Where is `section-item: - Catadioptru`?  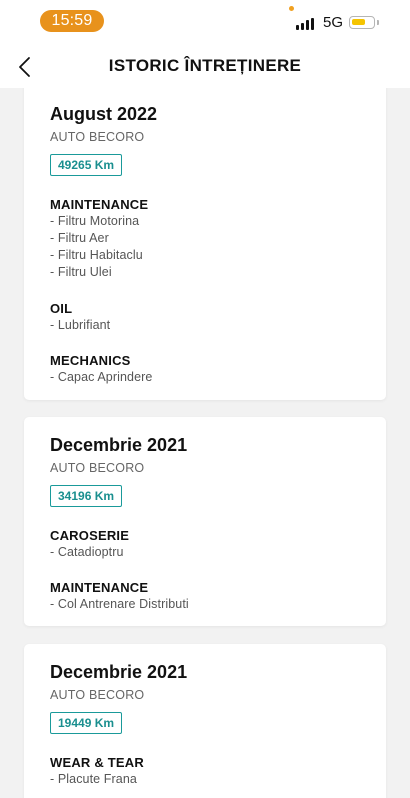
section-item: - Catadioptru is located at coordinates (87, 552).